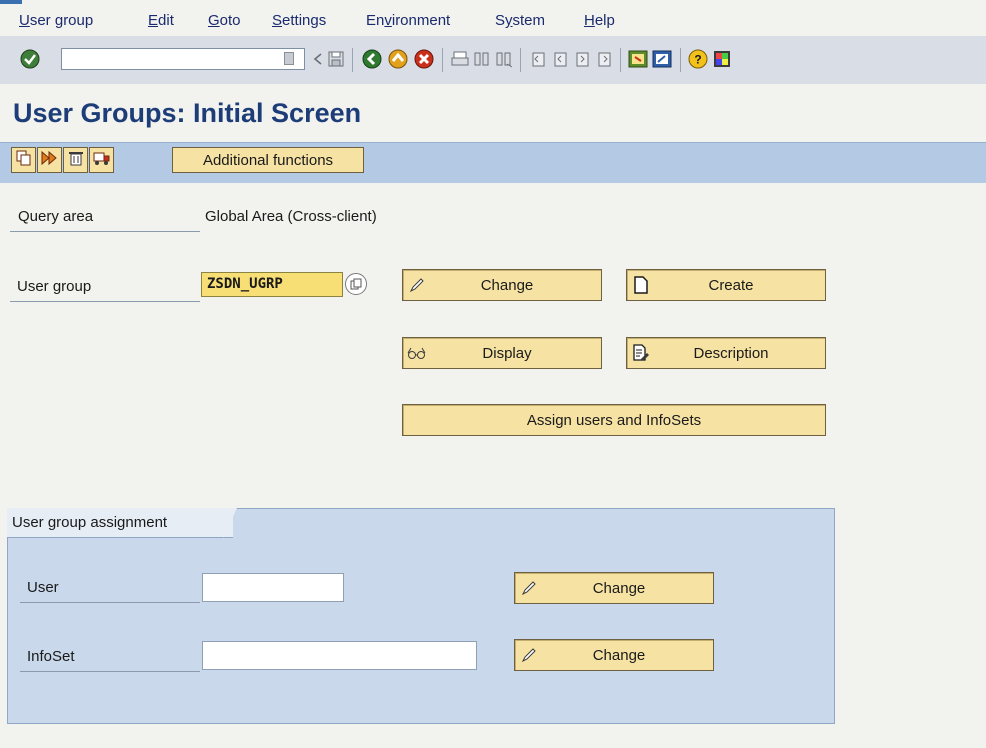  What do you see at coordinates (507, 285) in the screenshot?
I see `change-button-label: Change` at bounding box center [507, 285].